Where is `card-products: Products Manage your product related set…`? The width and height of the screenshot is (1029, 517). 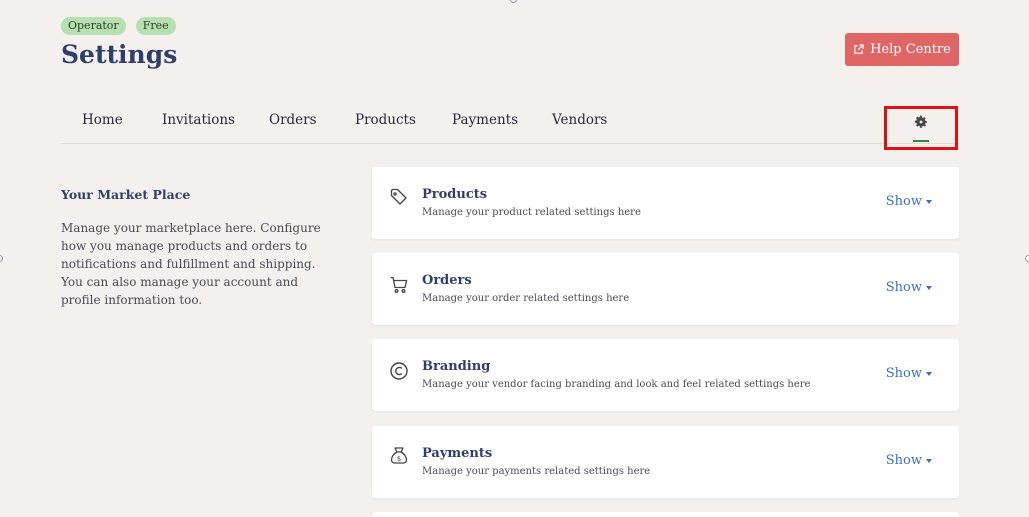
card-products: Products Manage your product related set… is located at coordinates (665, 203).